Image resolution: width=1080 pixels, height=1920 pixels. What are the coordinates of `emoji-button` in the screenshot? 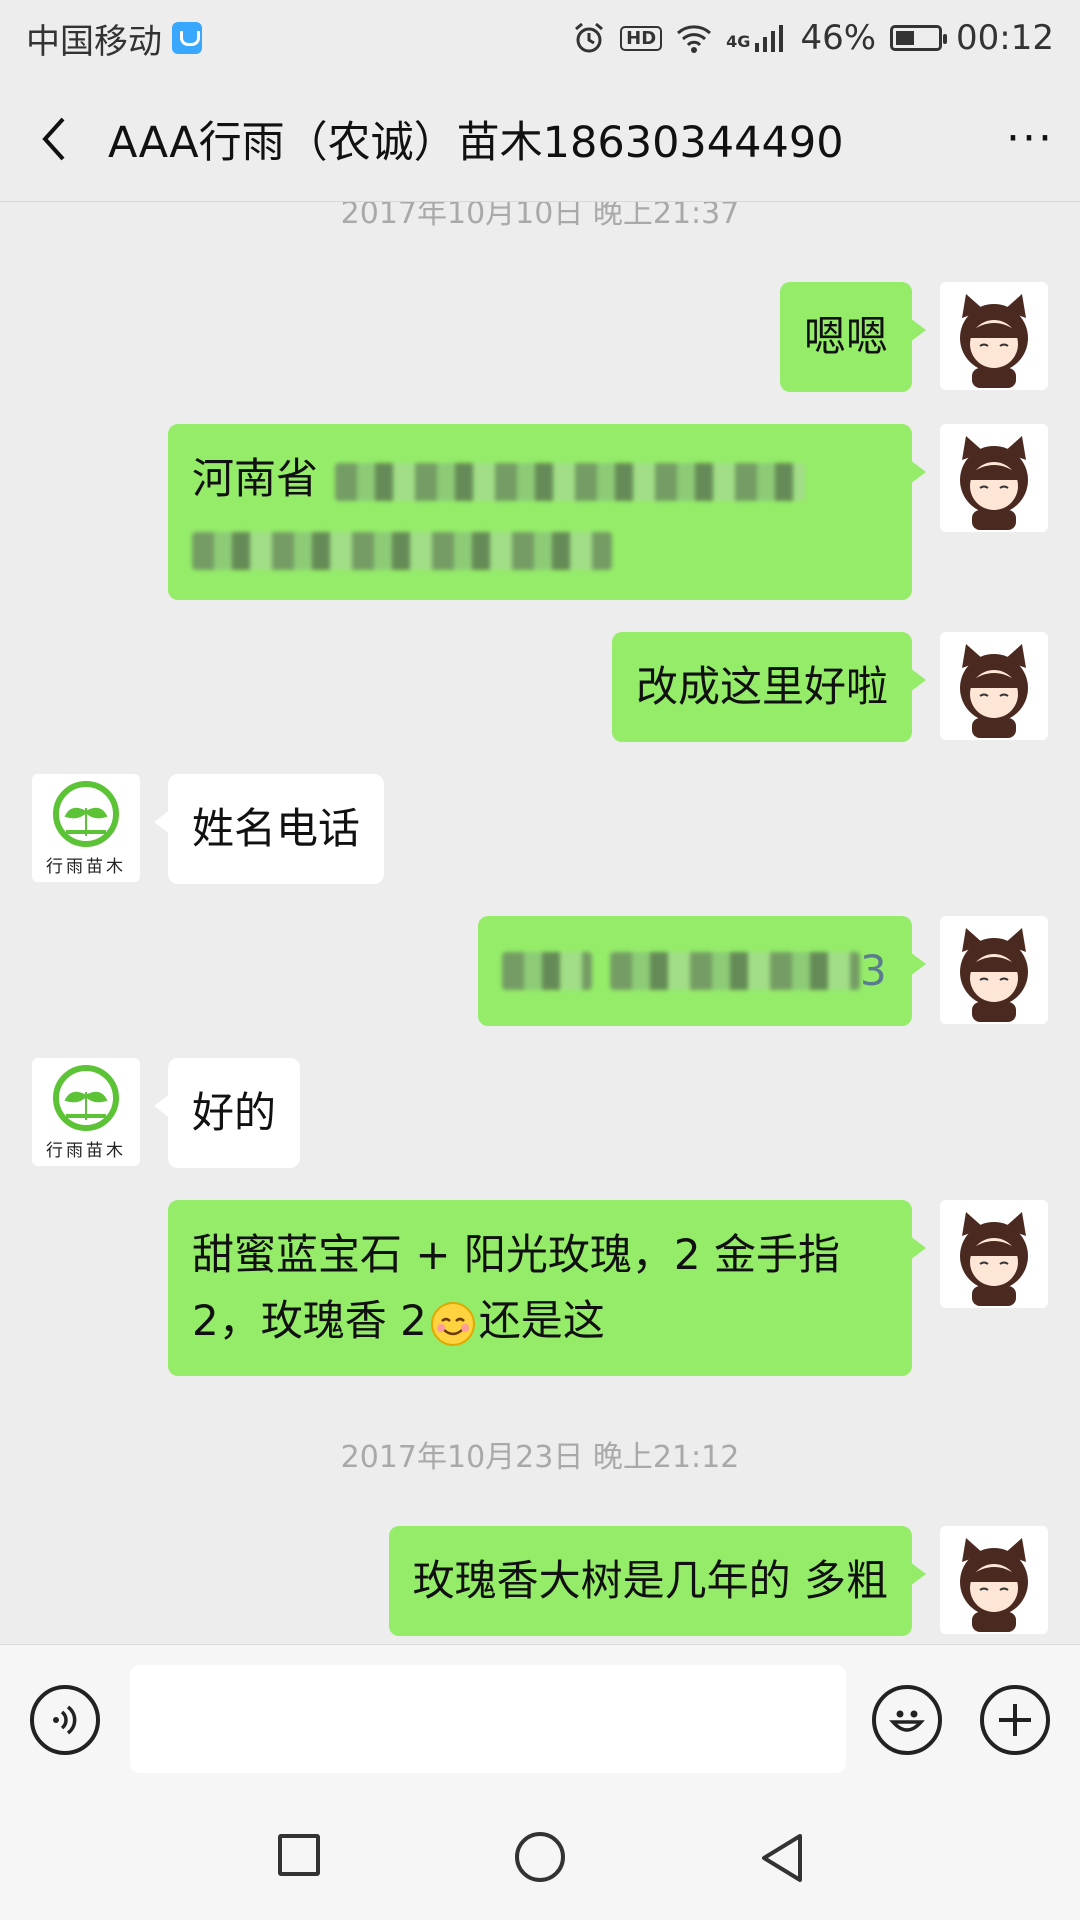 It's located at (907, 1720).